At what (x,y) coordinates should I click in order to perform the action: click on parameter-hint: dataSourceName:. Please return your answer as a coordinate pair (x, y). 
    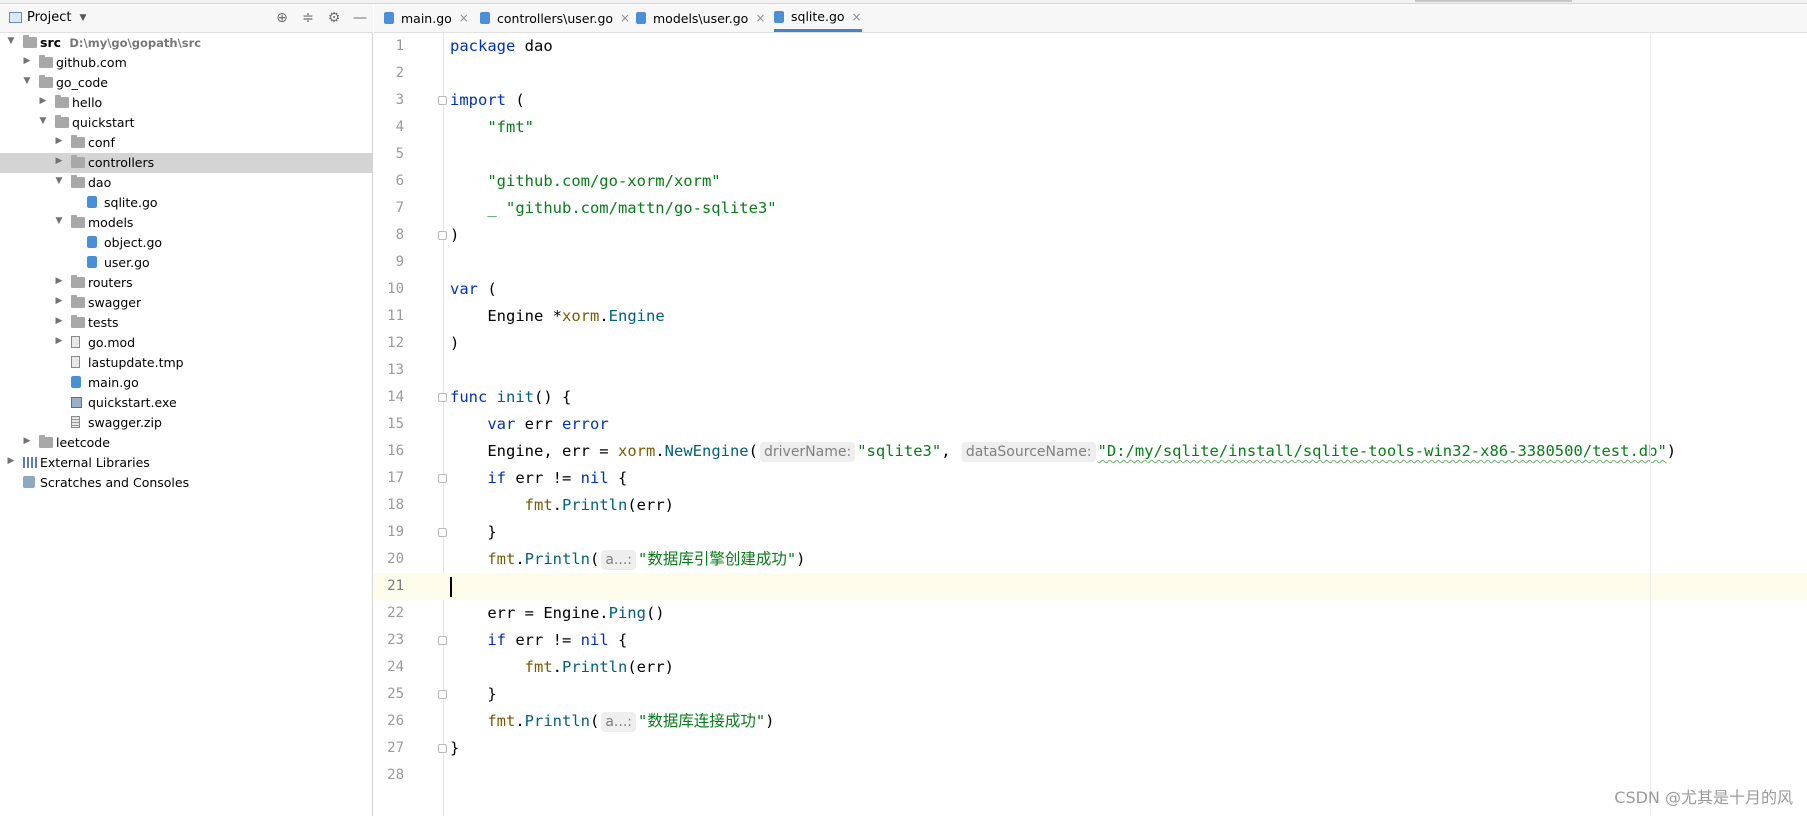
    Looking at the image, I should click on (1028, 452).